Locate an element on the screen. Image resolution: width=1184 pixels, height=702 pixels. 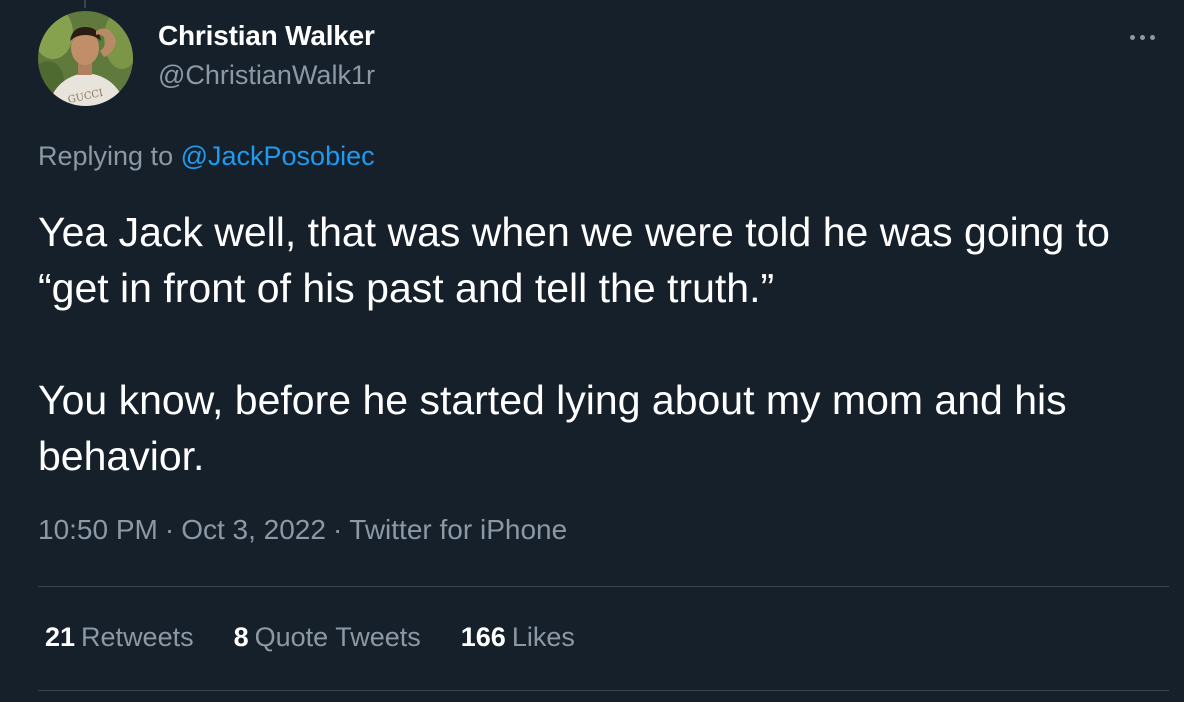
quote-tweets-stat: 8 Quote Tweets is located at coordinates (327, 637).